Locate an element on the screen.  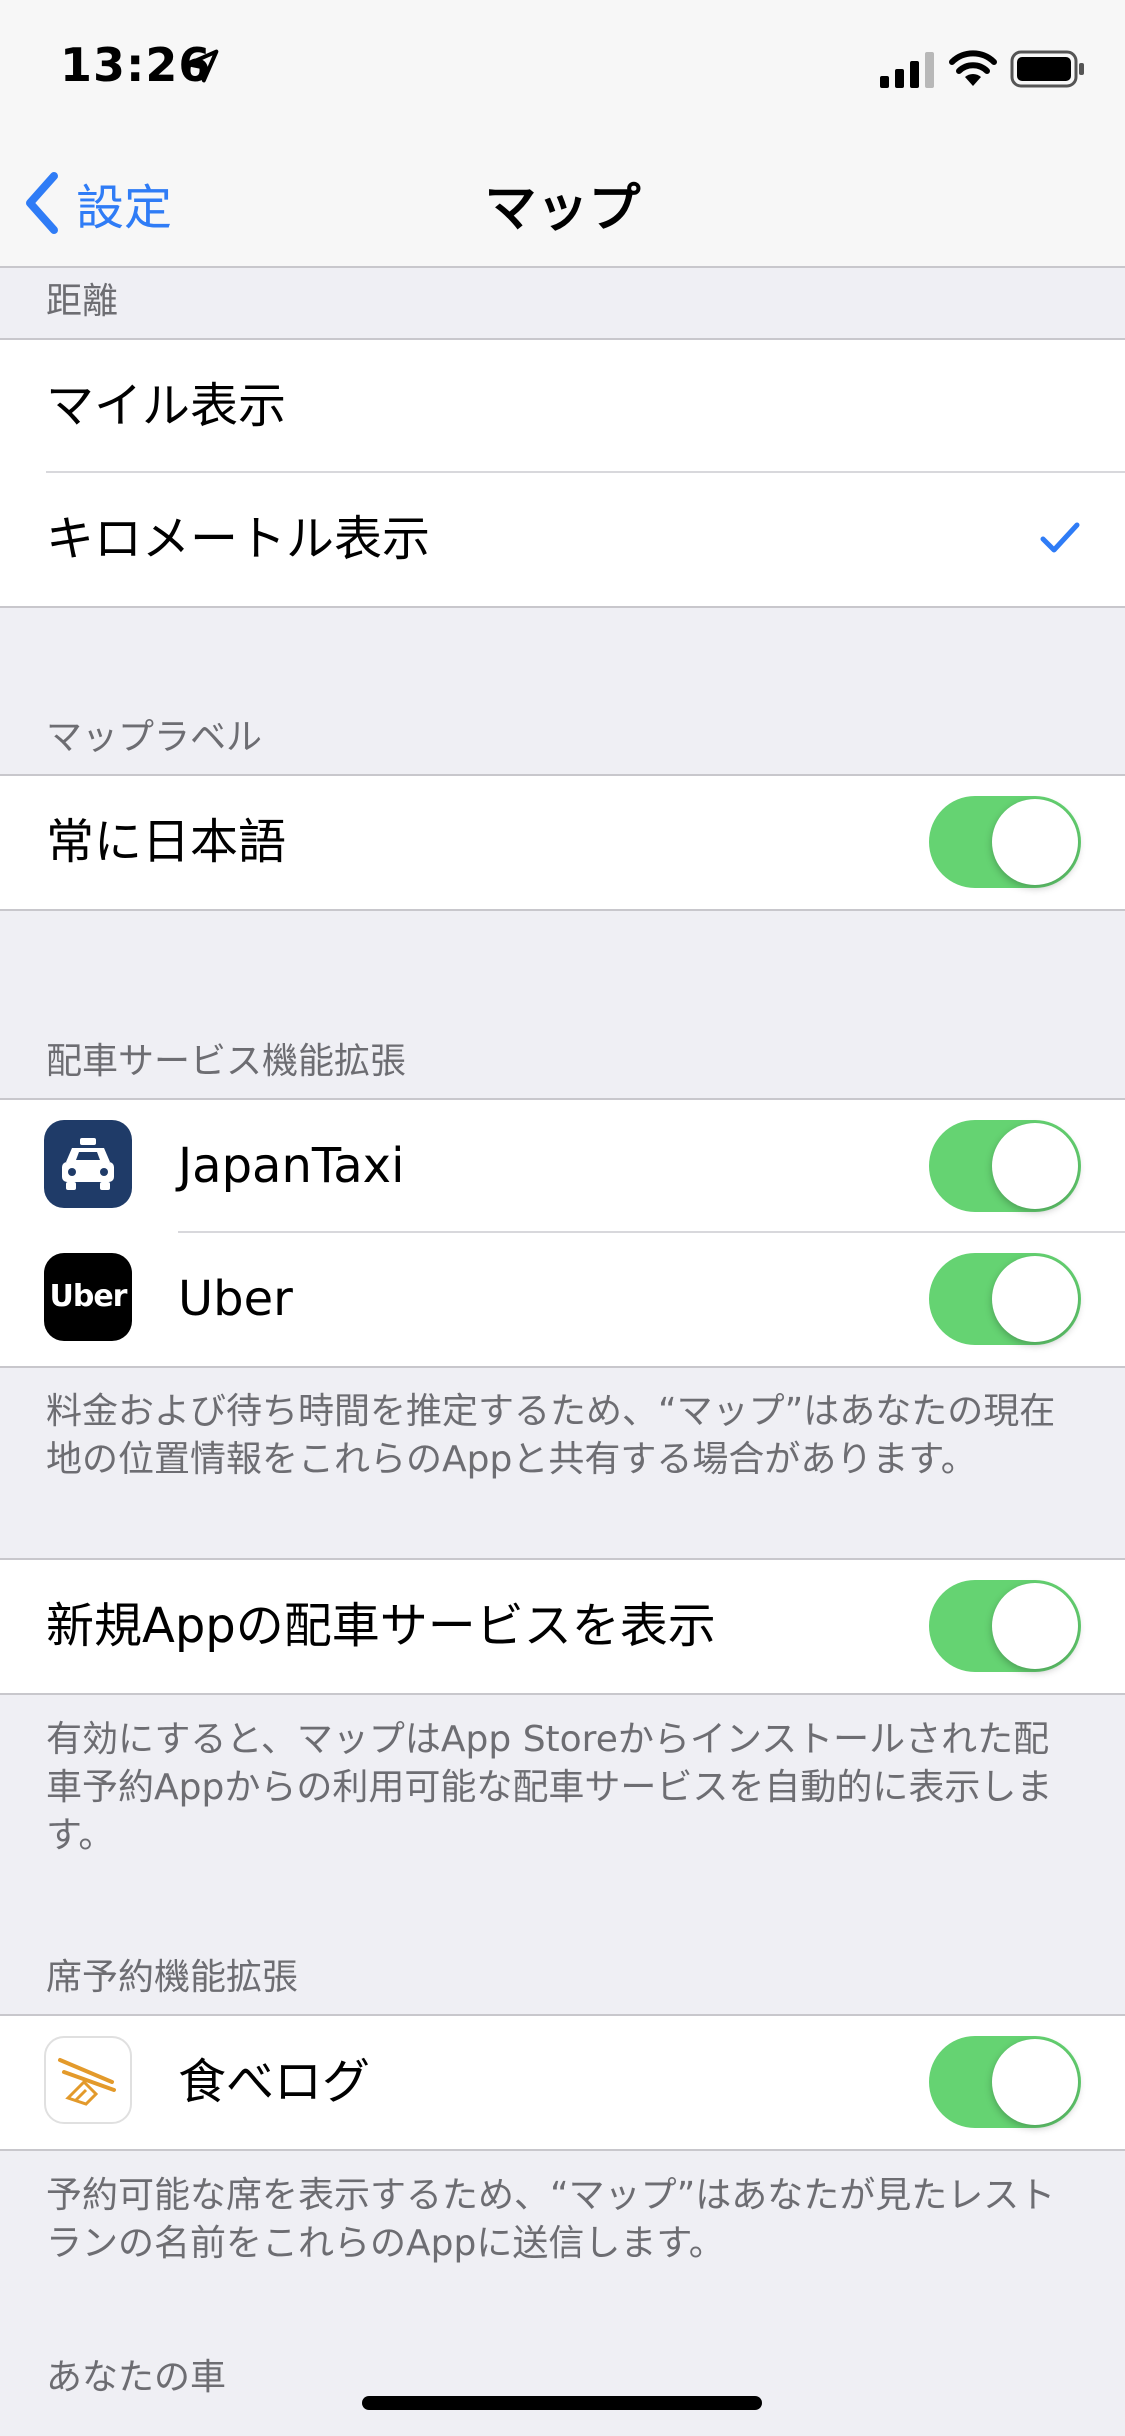
taxi-icon is located at coordinates (88, 1164).